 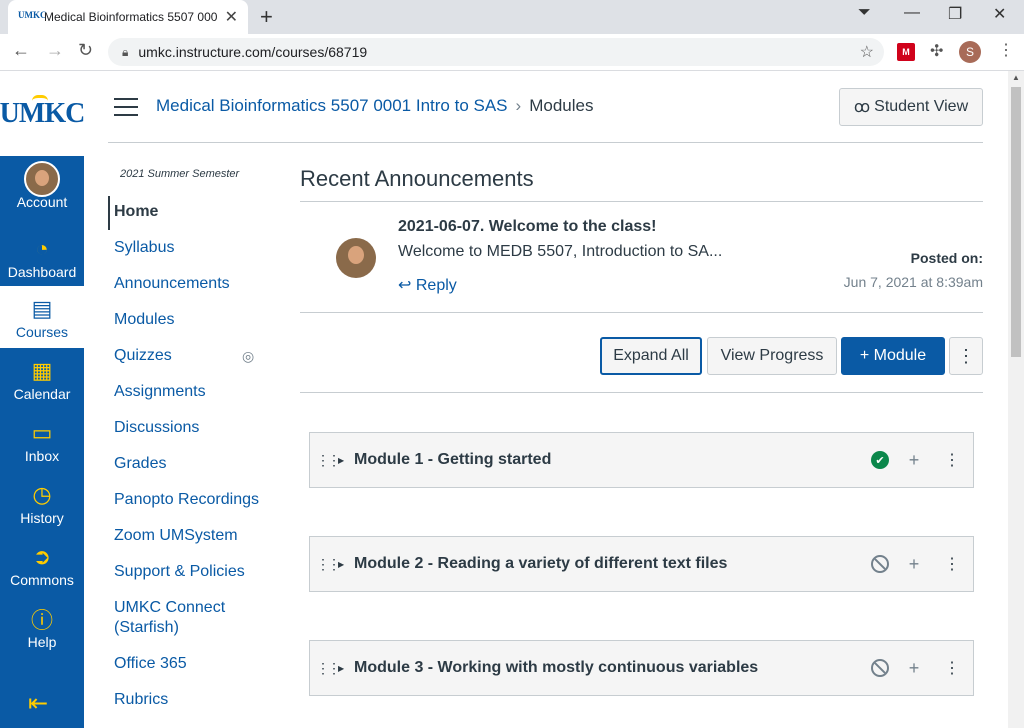 I want to click on recent-announcements-heading: Recent Announcements, so click(x=417, y=178).